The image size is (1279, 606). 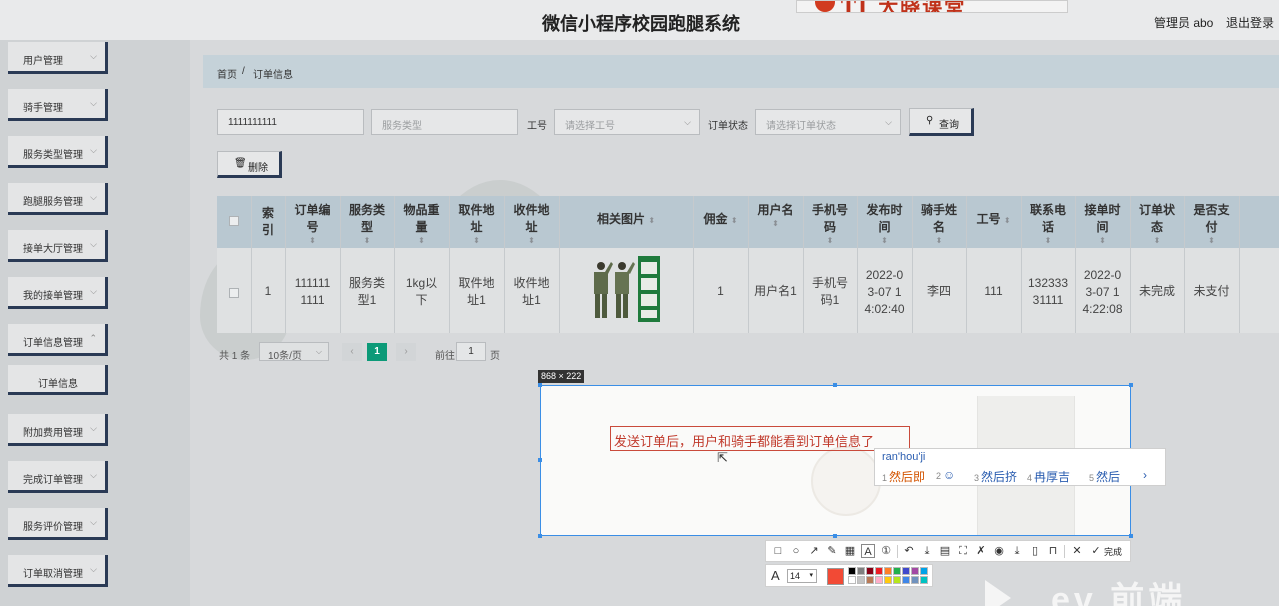 I want to click on sidebar-item-completed-orders: 完成订单管理 ⌵, so click(x=58, y=477).